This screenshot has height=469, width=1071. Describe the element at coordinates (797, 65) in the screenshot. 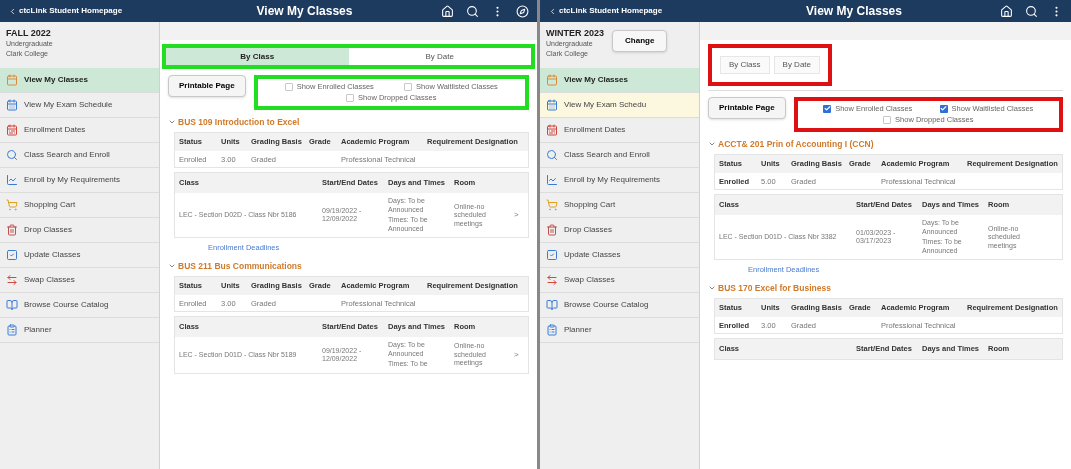

I see `view-tab: By Date` at that location.